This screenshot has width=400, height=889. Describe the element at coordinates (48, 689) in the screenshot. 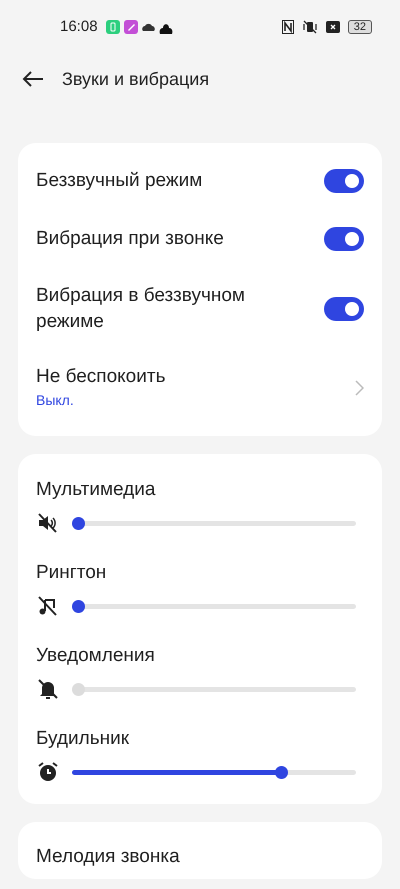

I see `muted-bell-icon` at that location.